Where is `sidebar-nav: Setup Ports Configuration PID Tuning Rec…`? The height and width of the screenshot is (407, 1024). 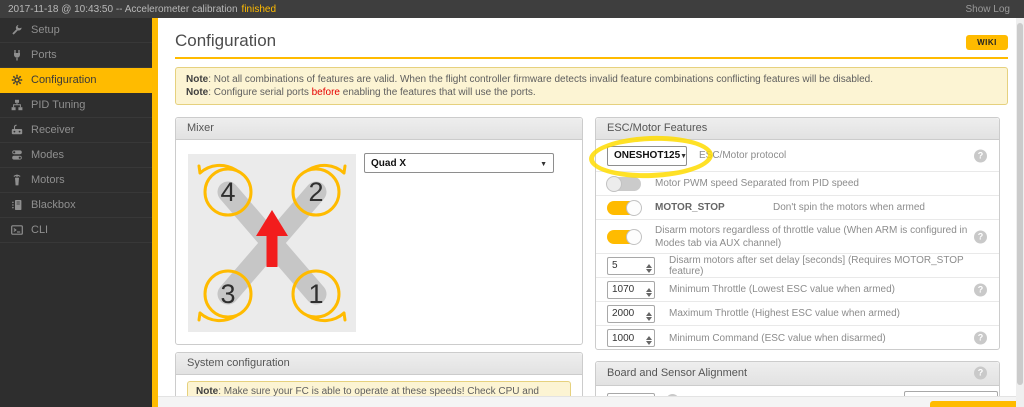
sidebar-nav: Setup Ports Configuration PID Tuning Rec… is located at coordinates (76, 212).